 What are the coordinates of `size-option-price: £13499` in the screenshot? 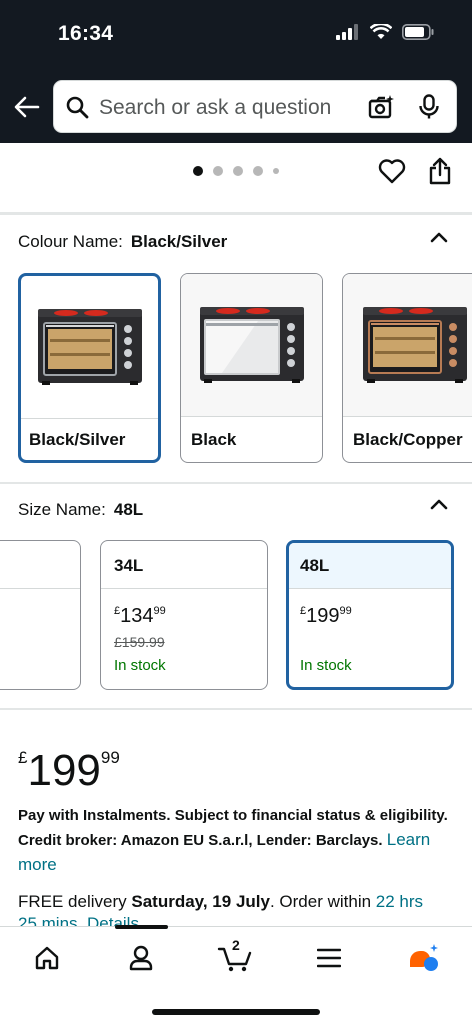 It's located at (140, 616).